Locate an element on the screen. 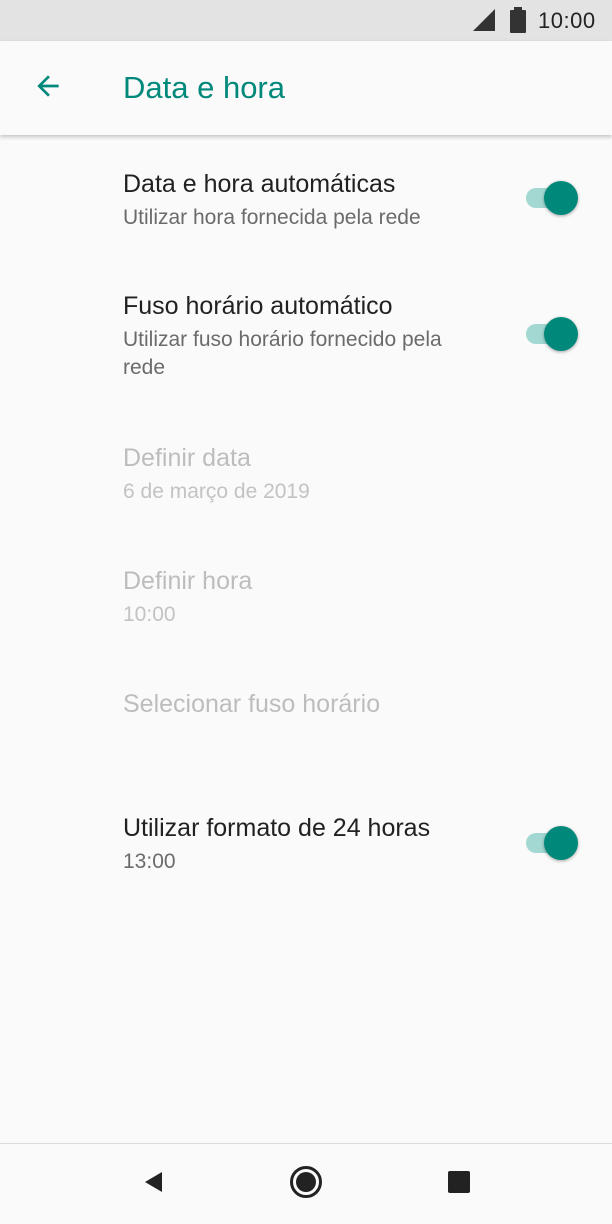  home-circle-icon is located at coordinates (306, 1184).